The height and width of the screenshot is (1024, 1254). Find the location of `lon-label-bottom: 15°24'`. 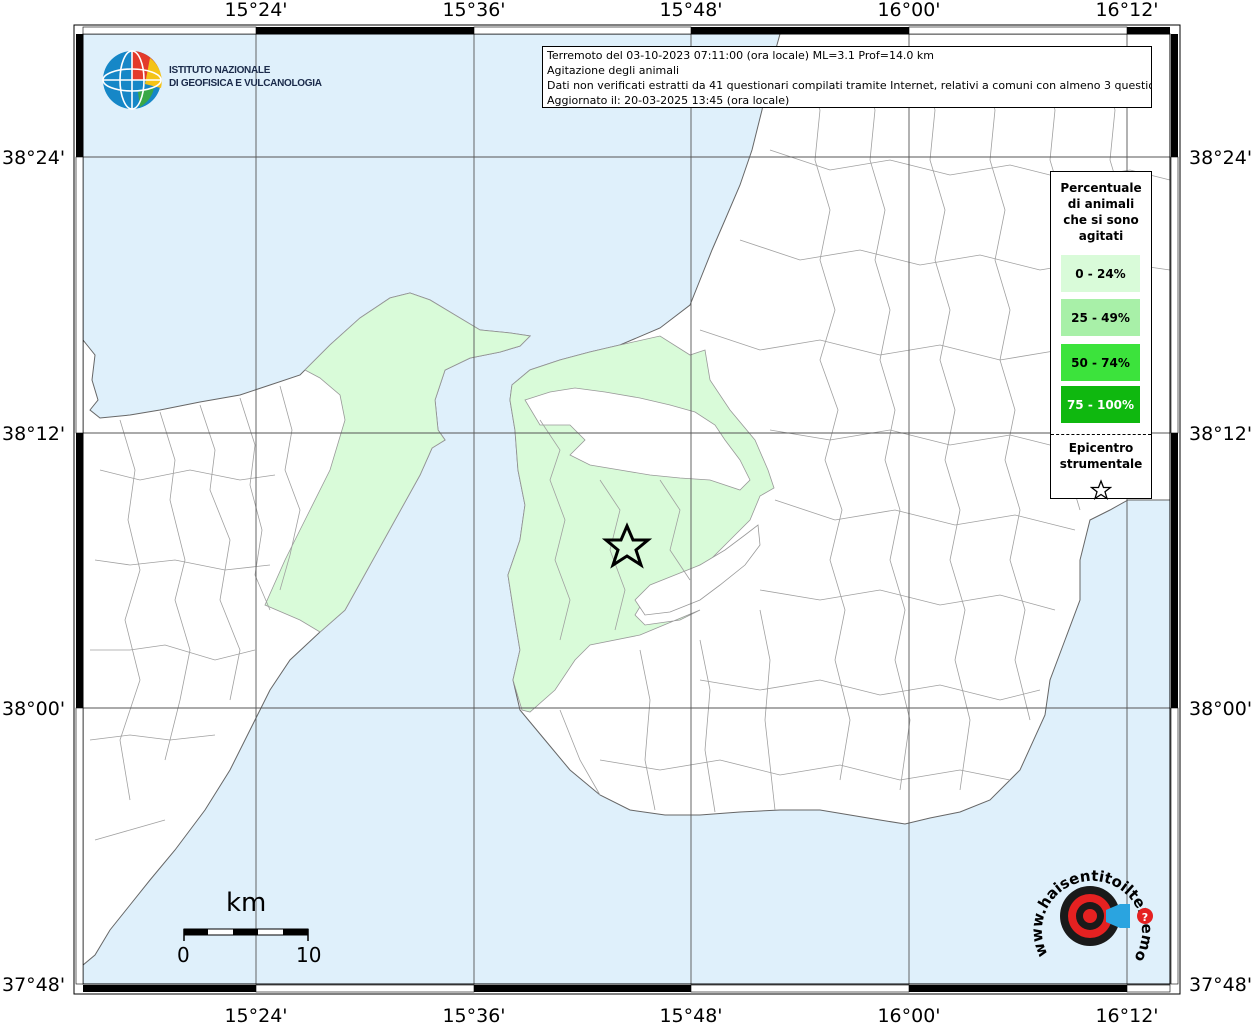

lon-label-bottom: 15°24' is located at coordinates (255, 1014).